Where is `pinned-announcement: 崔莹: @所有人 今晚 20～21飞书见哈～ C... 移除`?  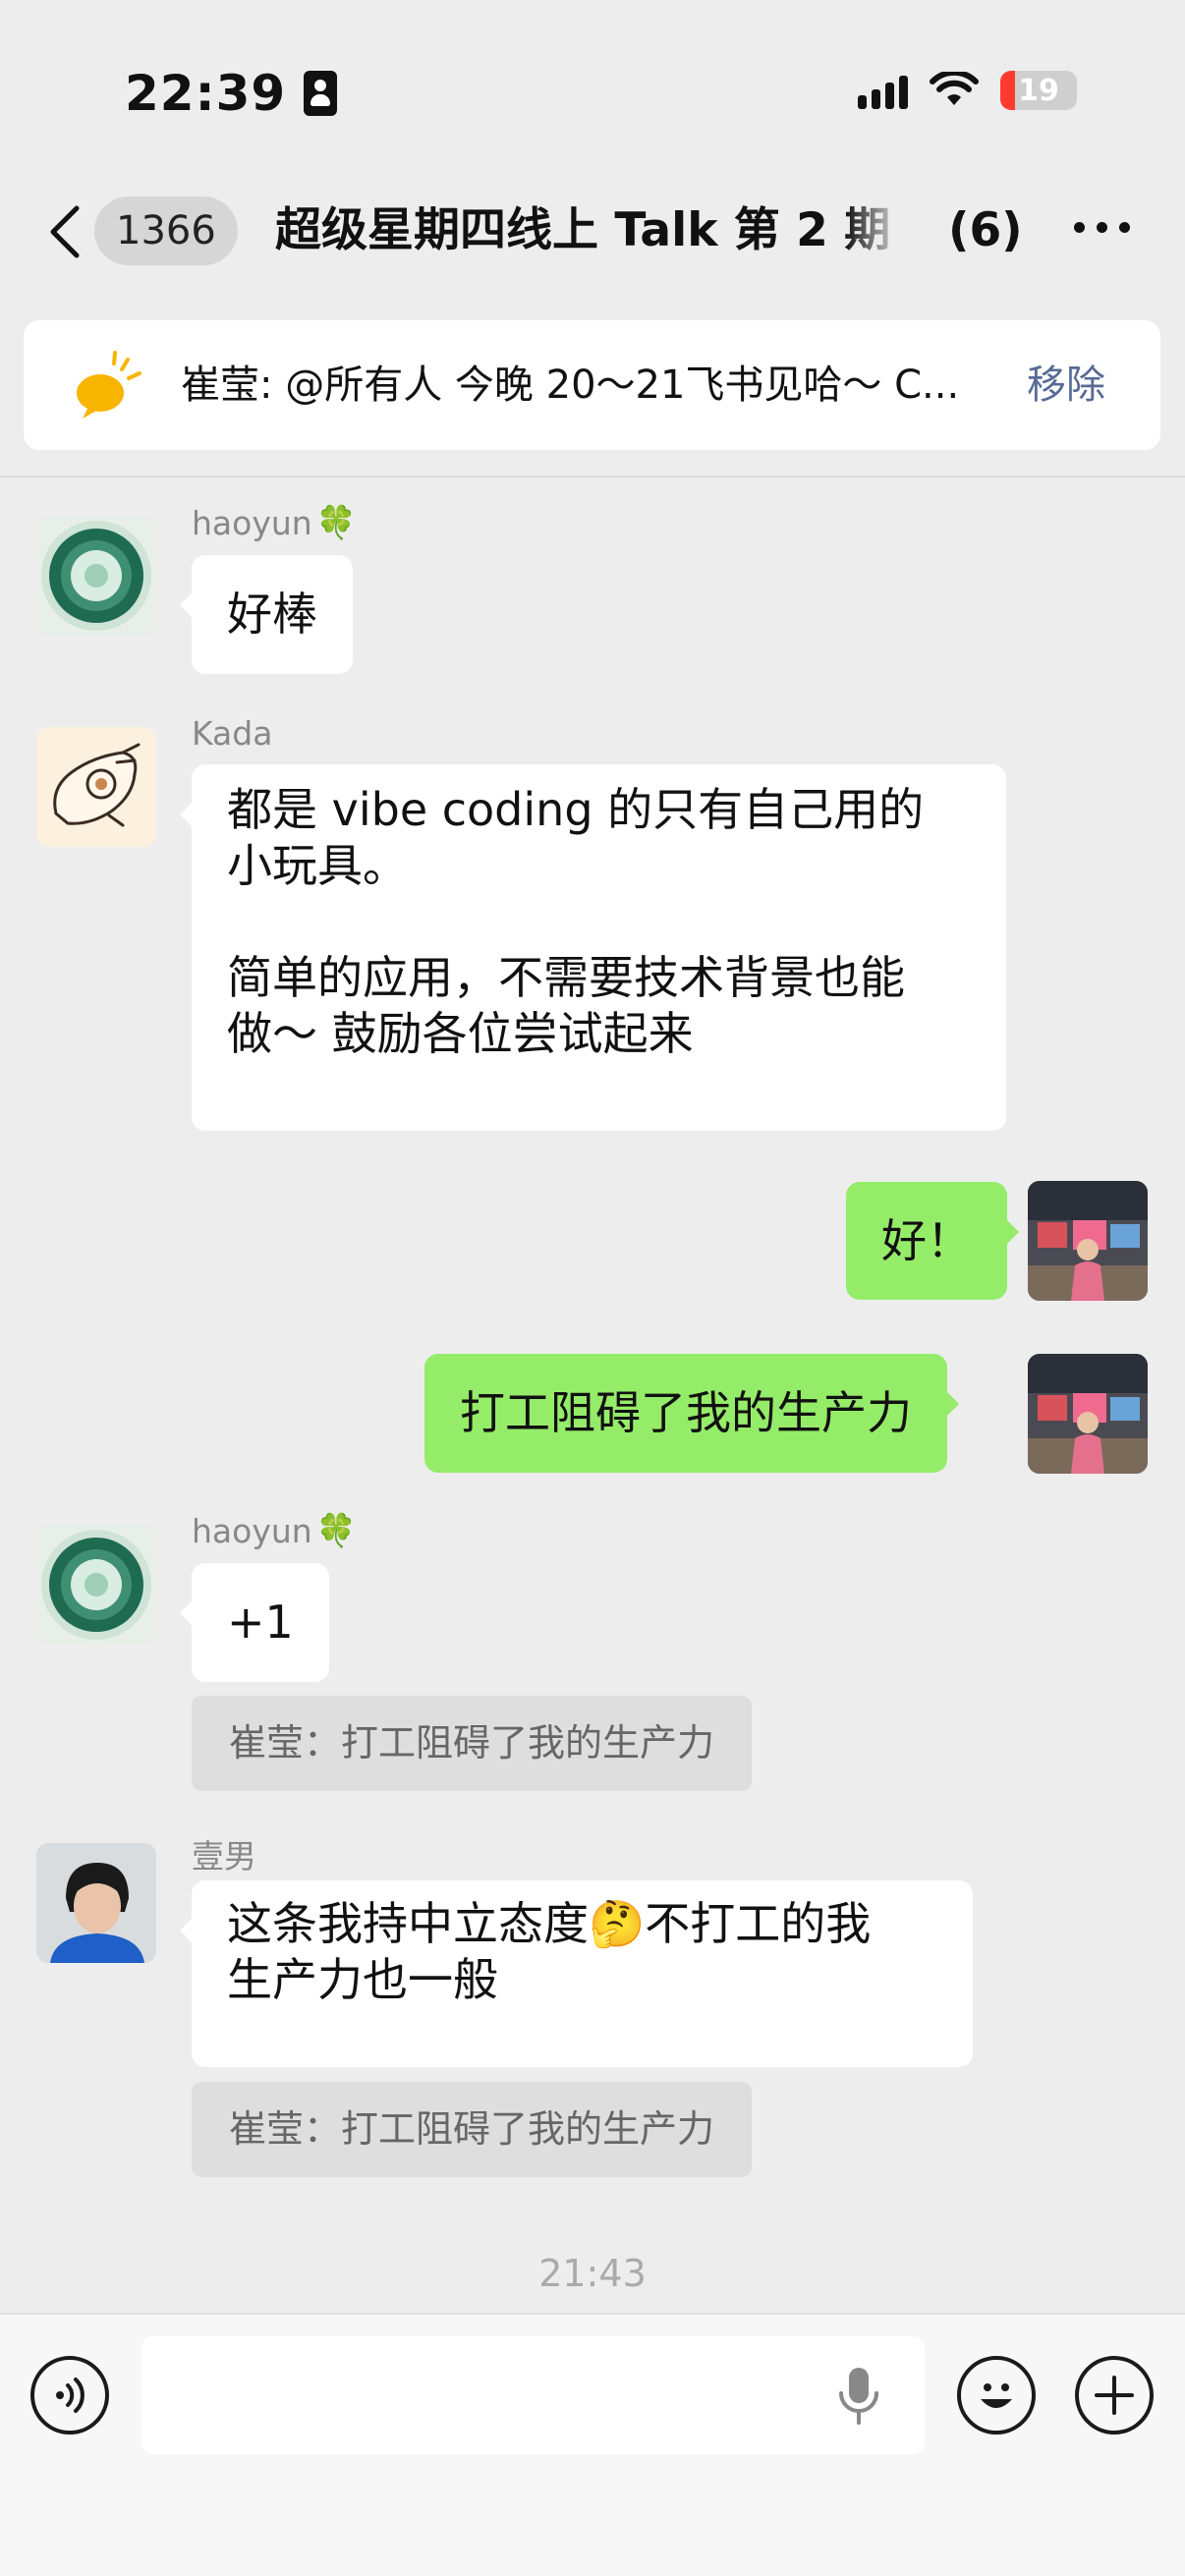
pinned-announcement: 崔莹: @所有人 今晚 20～21飞书见哈～ C... 移除 is located at coordinates (592, 385).